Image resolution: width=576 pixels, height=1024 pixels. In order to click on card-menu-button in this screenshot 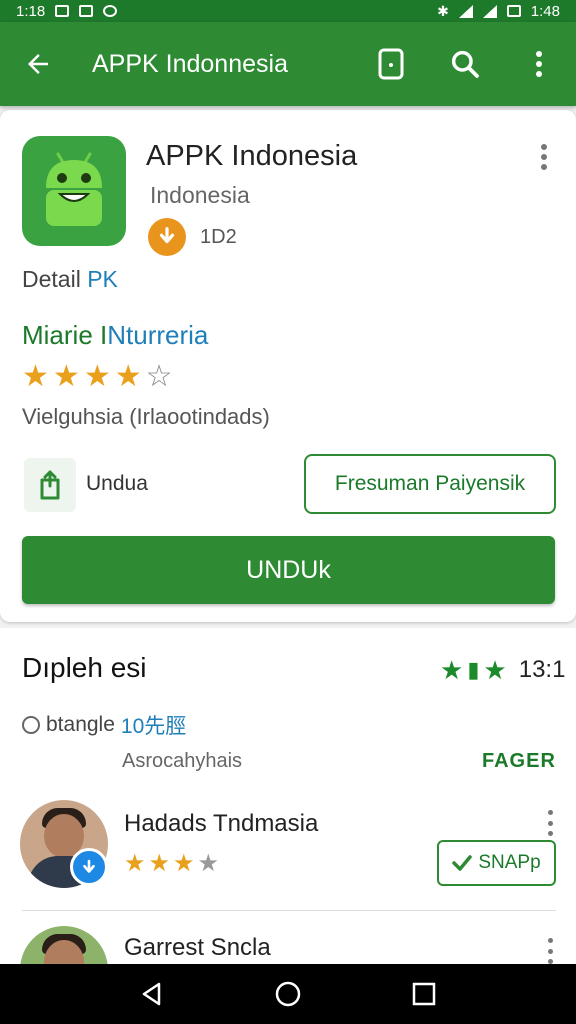, I will do `click(544, 157)`.